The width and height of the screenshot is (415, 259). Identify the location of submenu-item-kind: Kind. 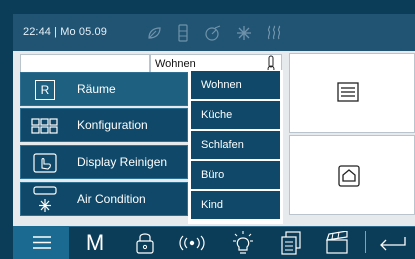
(235, 205).